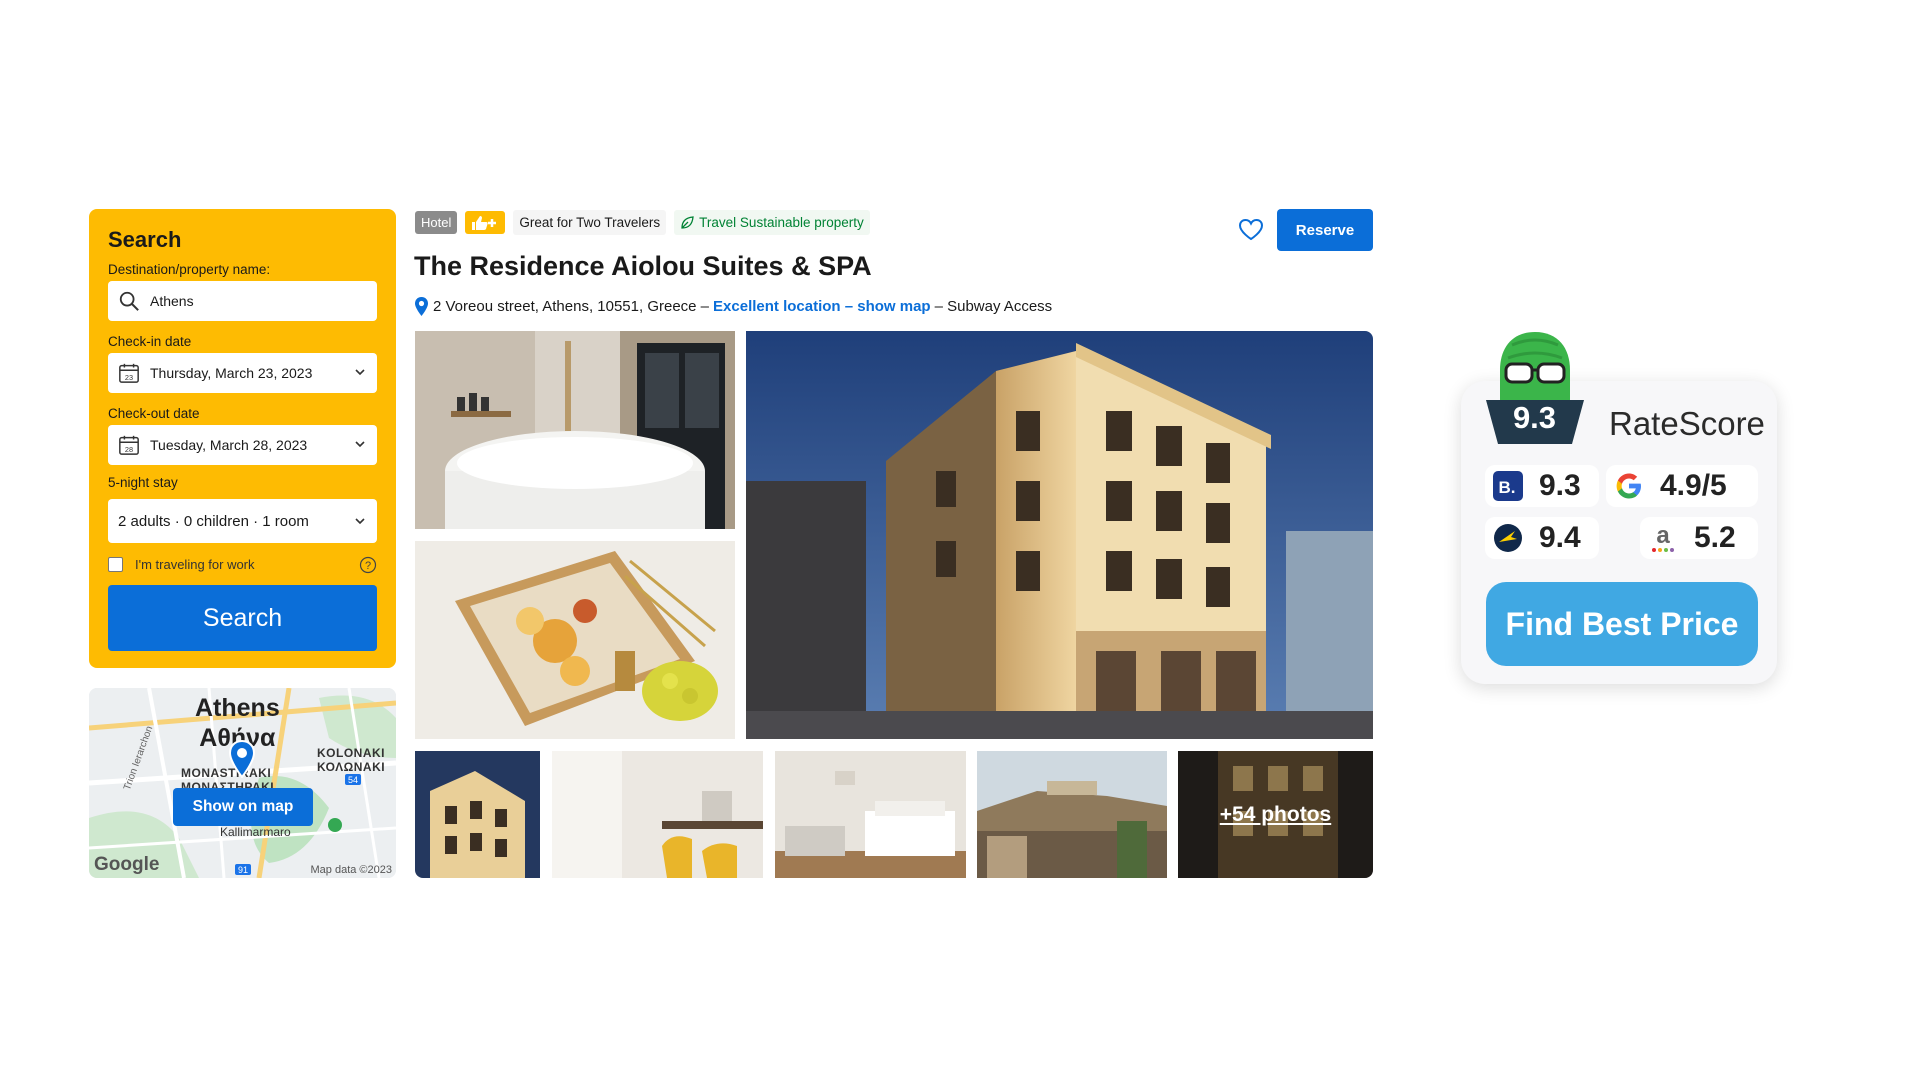  Describe the element at coordinates (242, 618) in the screenshot. I see `search-button: Search` at that location.